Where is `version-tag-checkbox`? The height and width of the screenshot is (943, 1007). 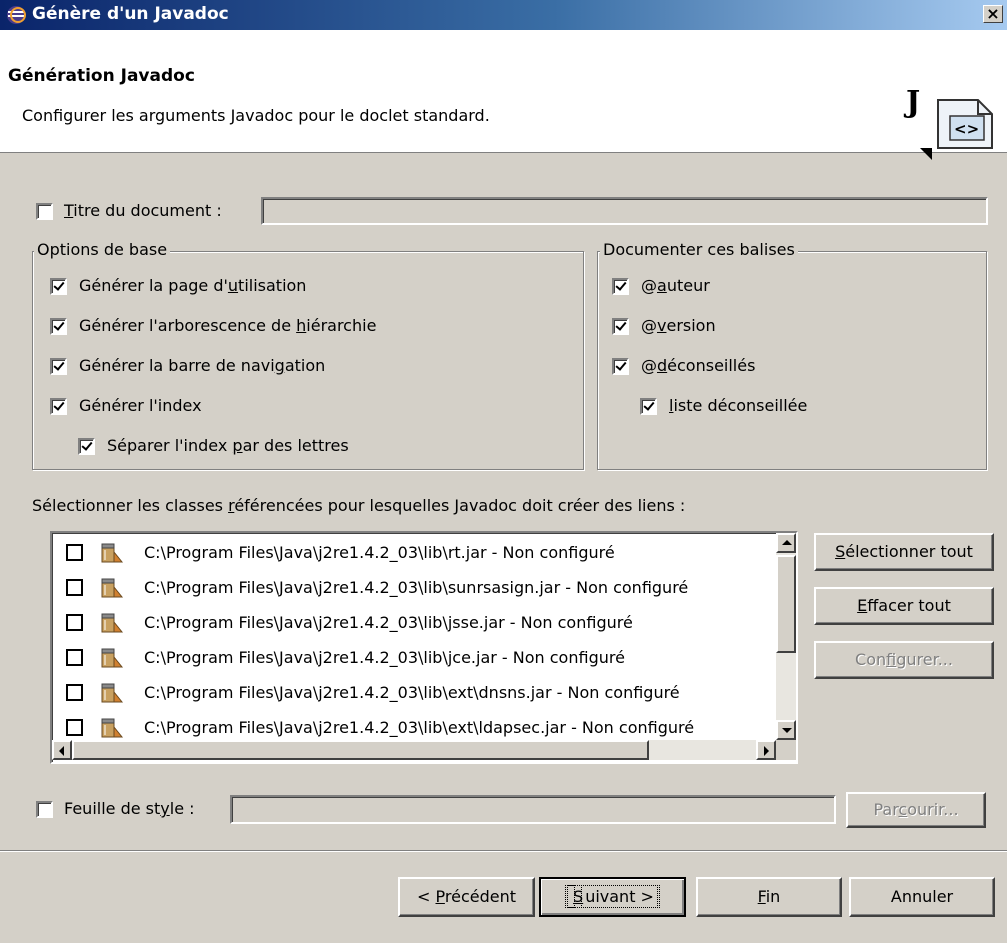 version-tag-checkbox is located at coordinates (620, 326).